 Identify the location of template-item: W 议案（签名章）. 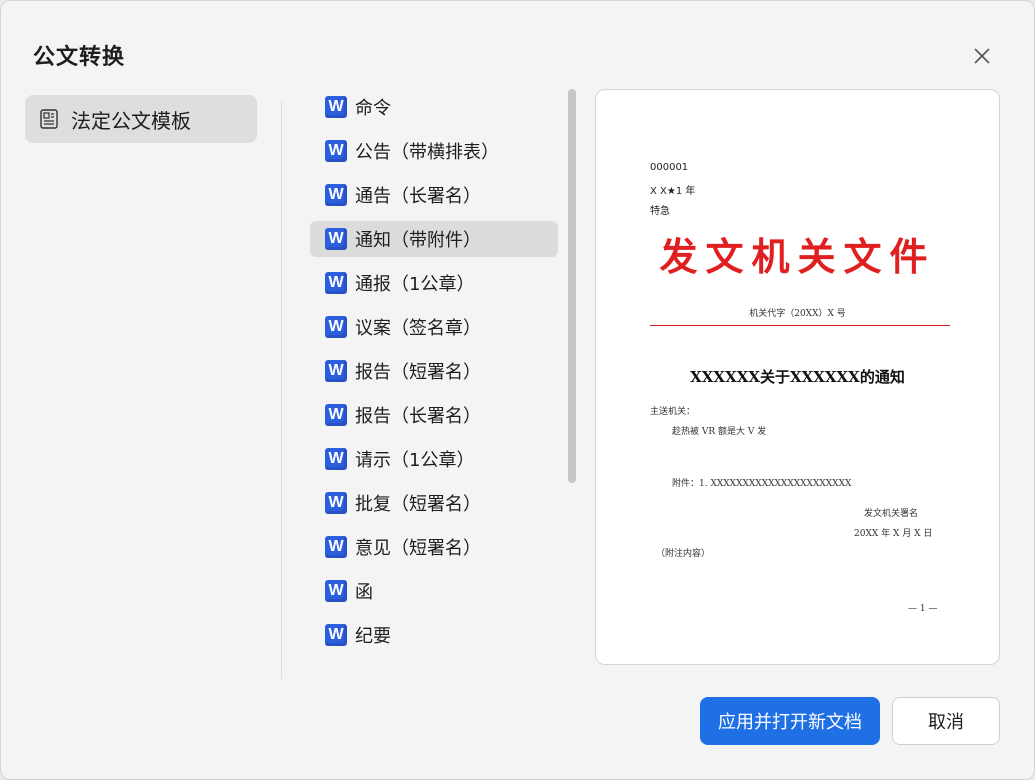
(434, 327).